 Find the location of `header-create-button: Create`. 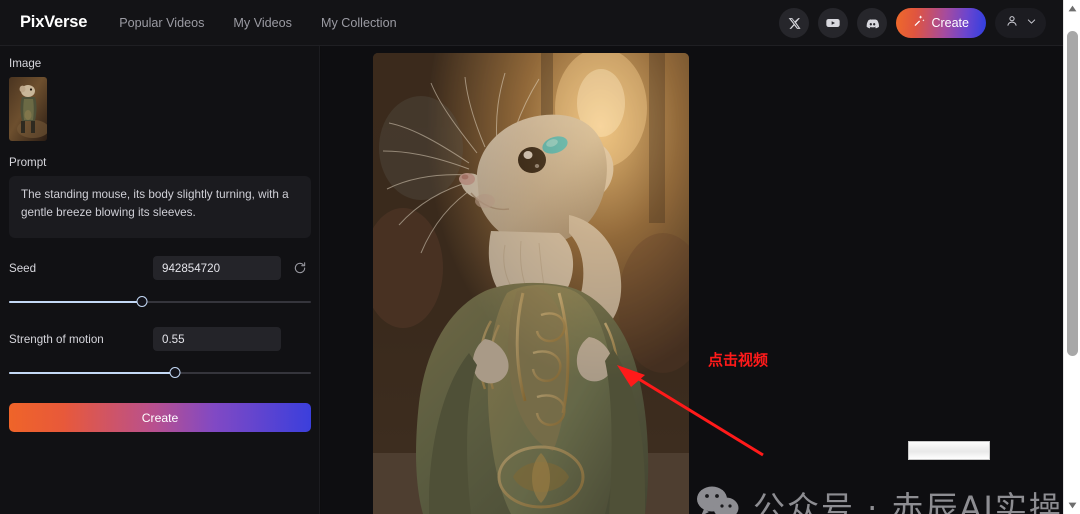

header-create-button: Create is located at coordinates (941, 23).